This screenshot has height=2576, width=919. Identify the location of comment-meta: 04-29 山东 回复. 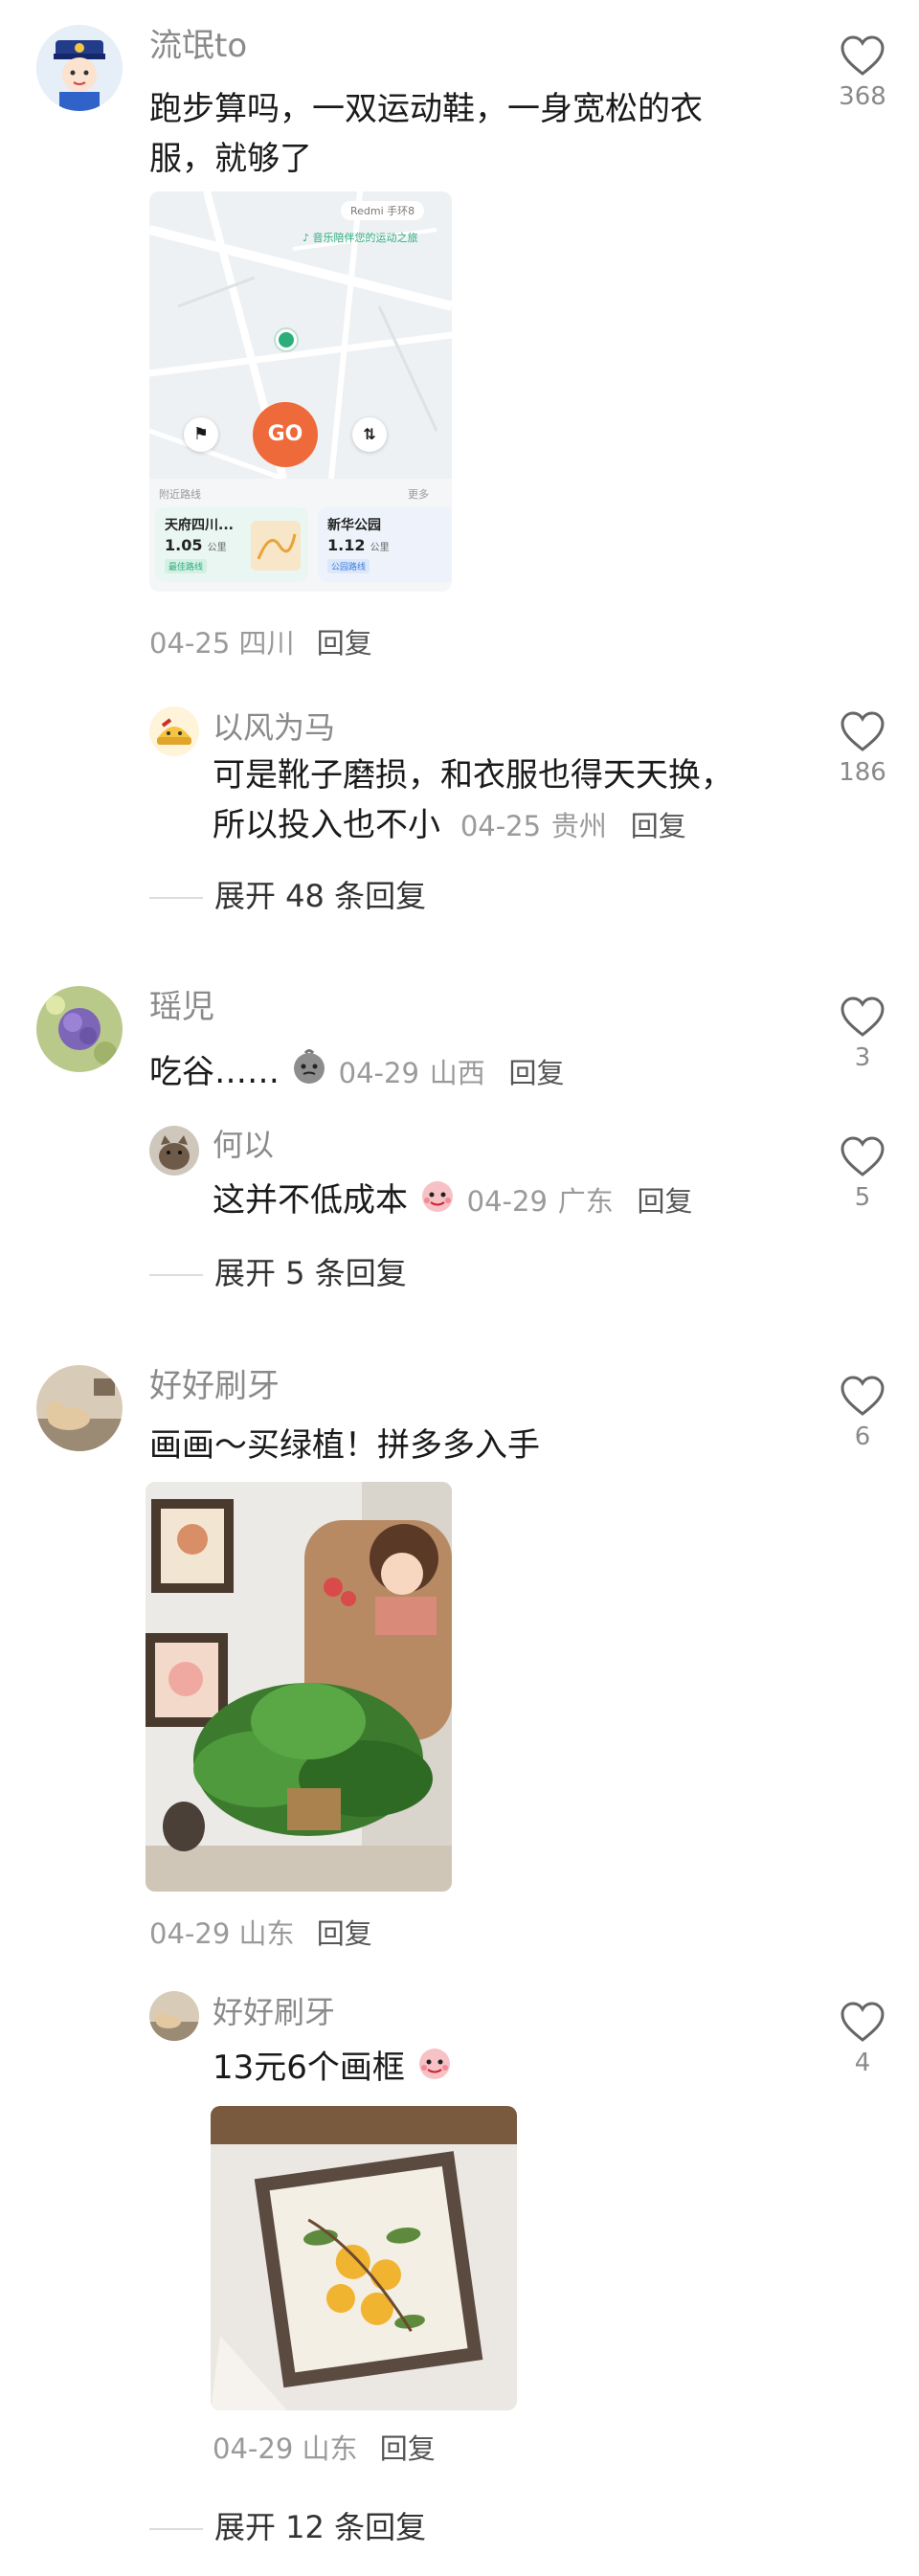
(260, 1934).